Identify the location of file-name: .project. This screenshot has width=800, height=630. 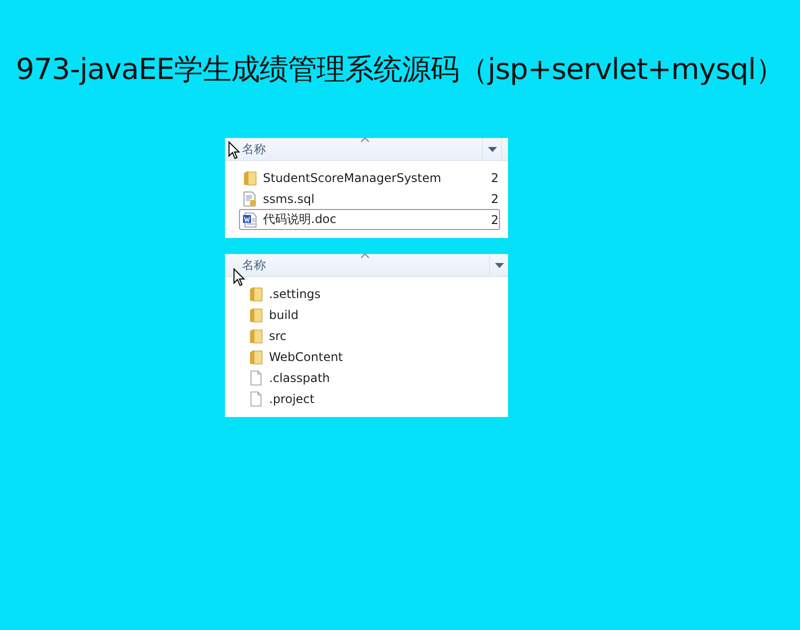
(292, 399).